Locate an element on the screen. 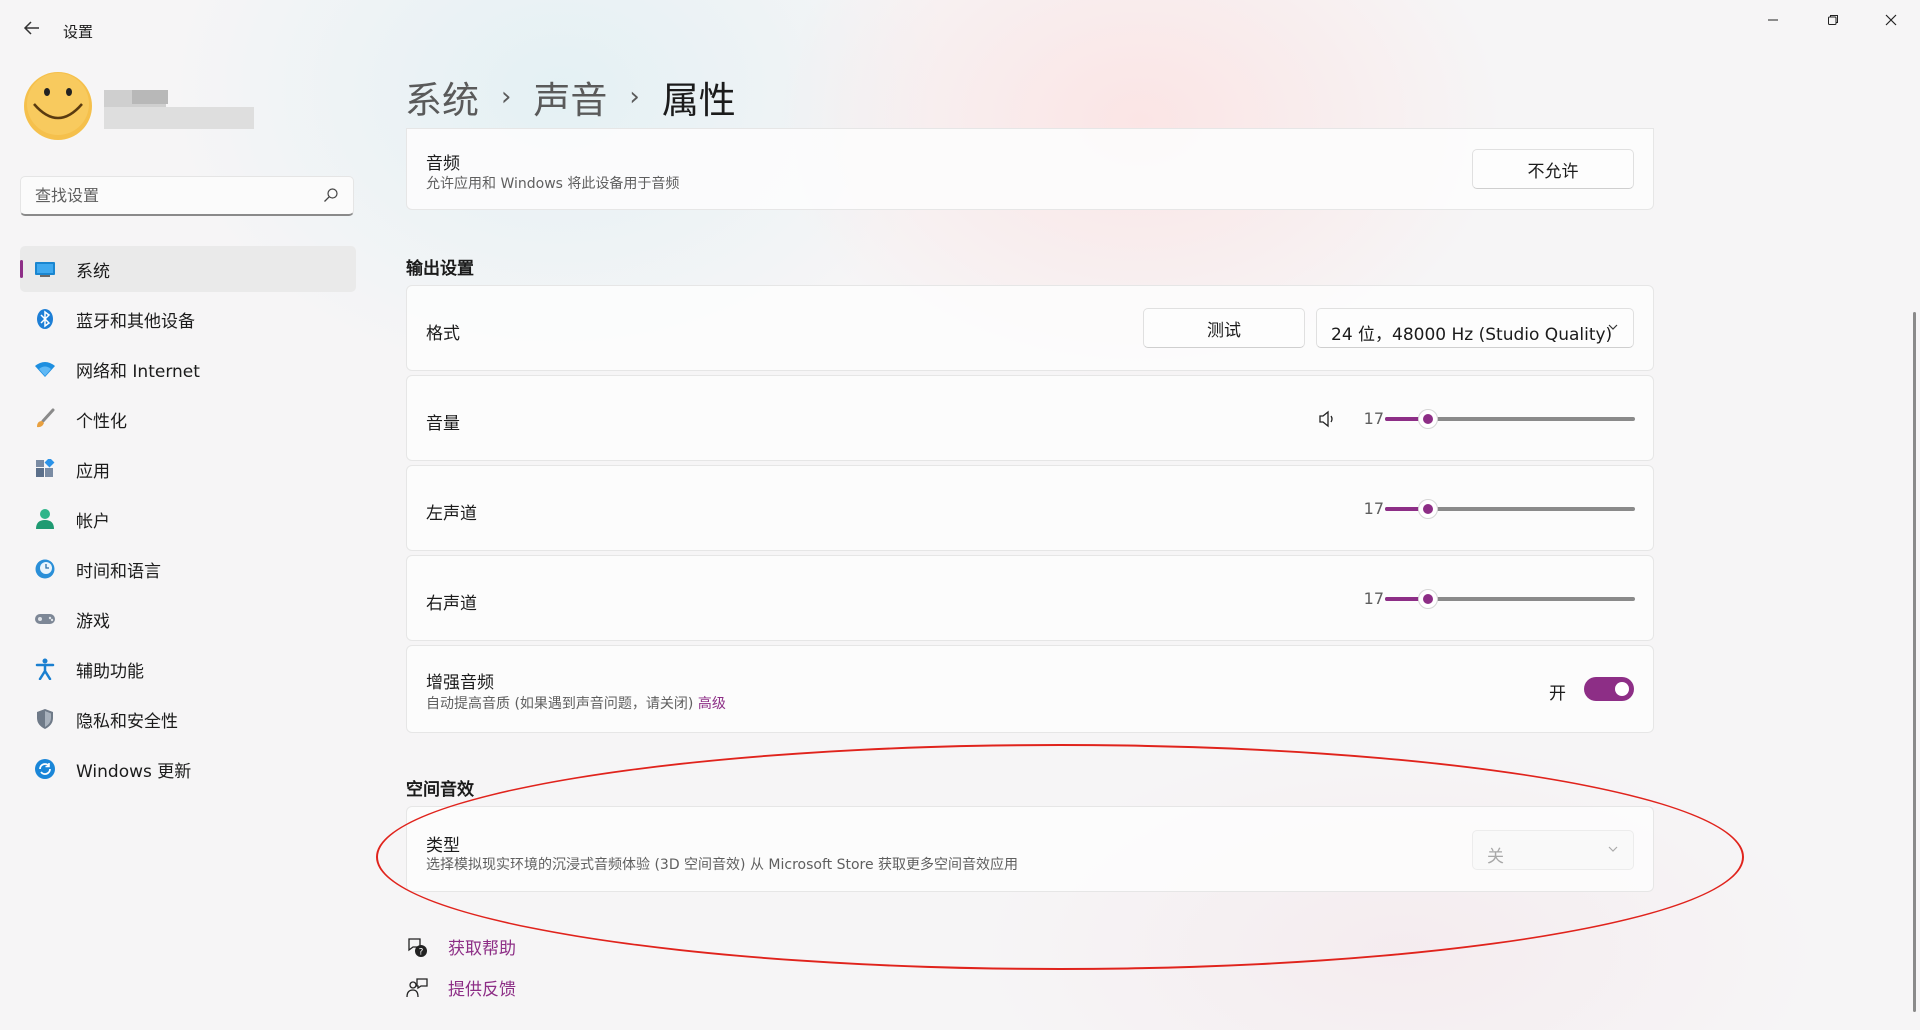 This screenshot has width=1920, height=1030. apps-icon is located at coordinates (45, 469).